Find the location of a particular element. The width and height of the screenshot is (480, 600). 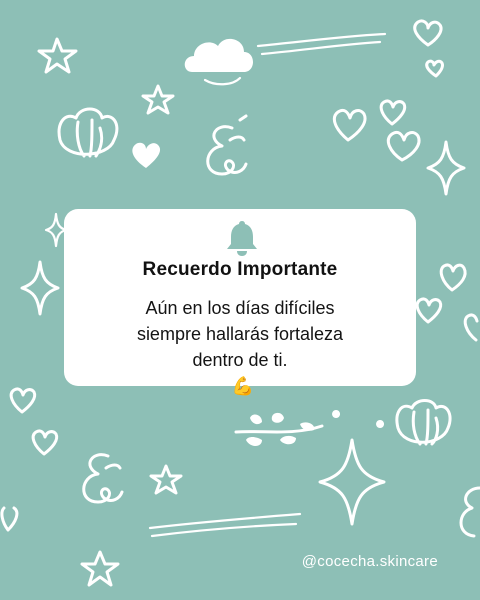

message-line: dentro de ti. is located at coordinates (240, 360).